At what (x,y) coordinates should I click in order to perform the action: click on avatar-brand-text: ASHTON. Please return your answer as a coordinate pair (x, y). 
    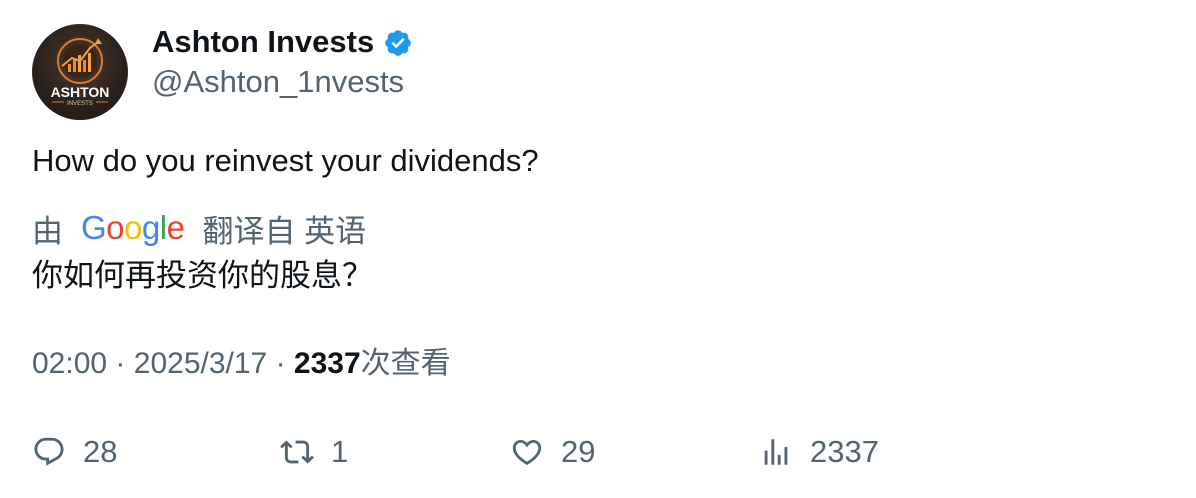
    Looking at the image, I should click on (80, 92).